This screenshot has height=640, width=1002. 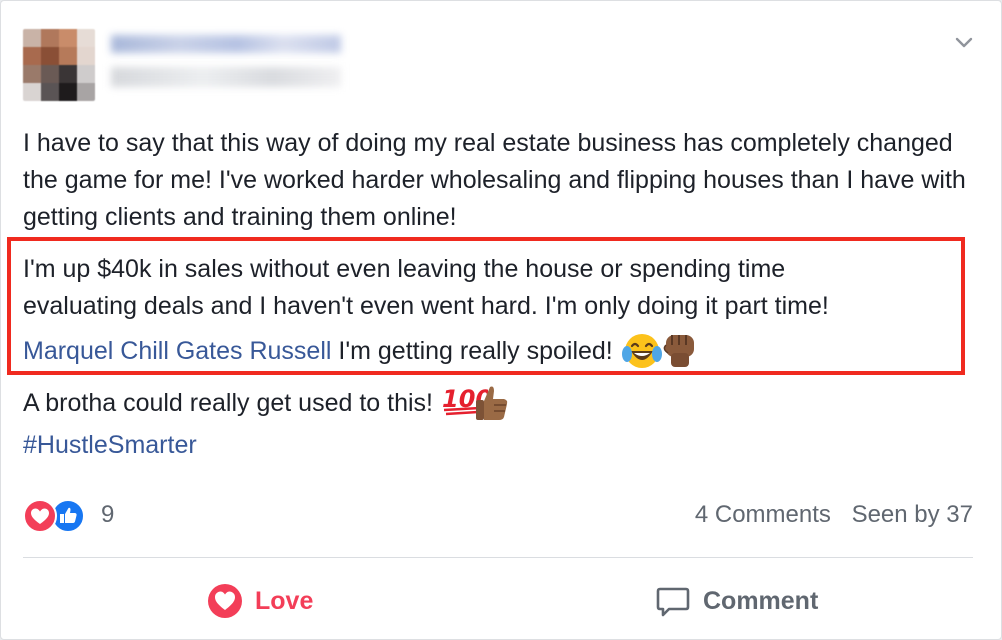 What do you see at coordinates (226, 44) in the screenshot?
I see `author-name` at bounding box center [226, 44].